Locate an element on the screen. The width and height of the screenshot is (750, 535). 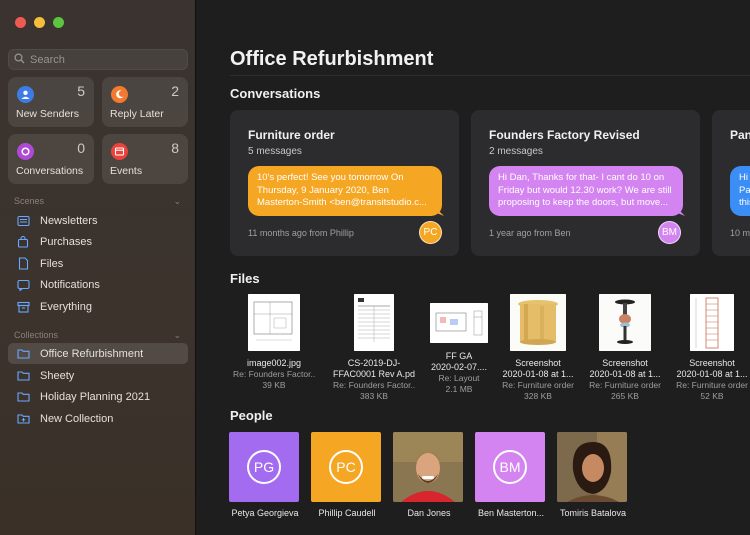
sidebar-item-files: Files is located at coordinates (98, 263).